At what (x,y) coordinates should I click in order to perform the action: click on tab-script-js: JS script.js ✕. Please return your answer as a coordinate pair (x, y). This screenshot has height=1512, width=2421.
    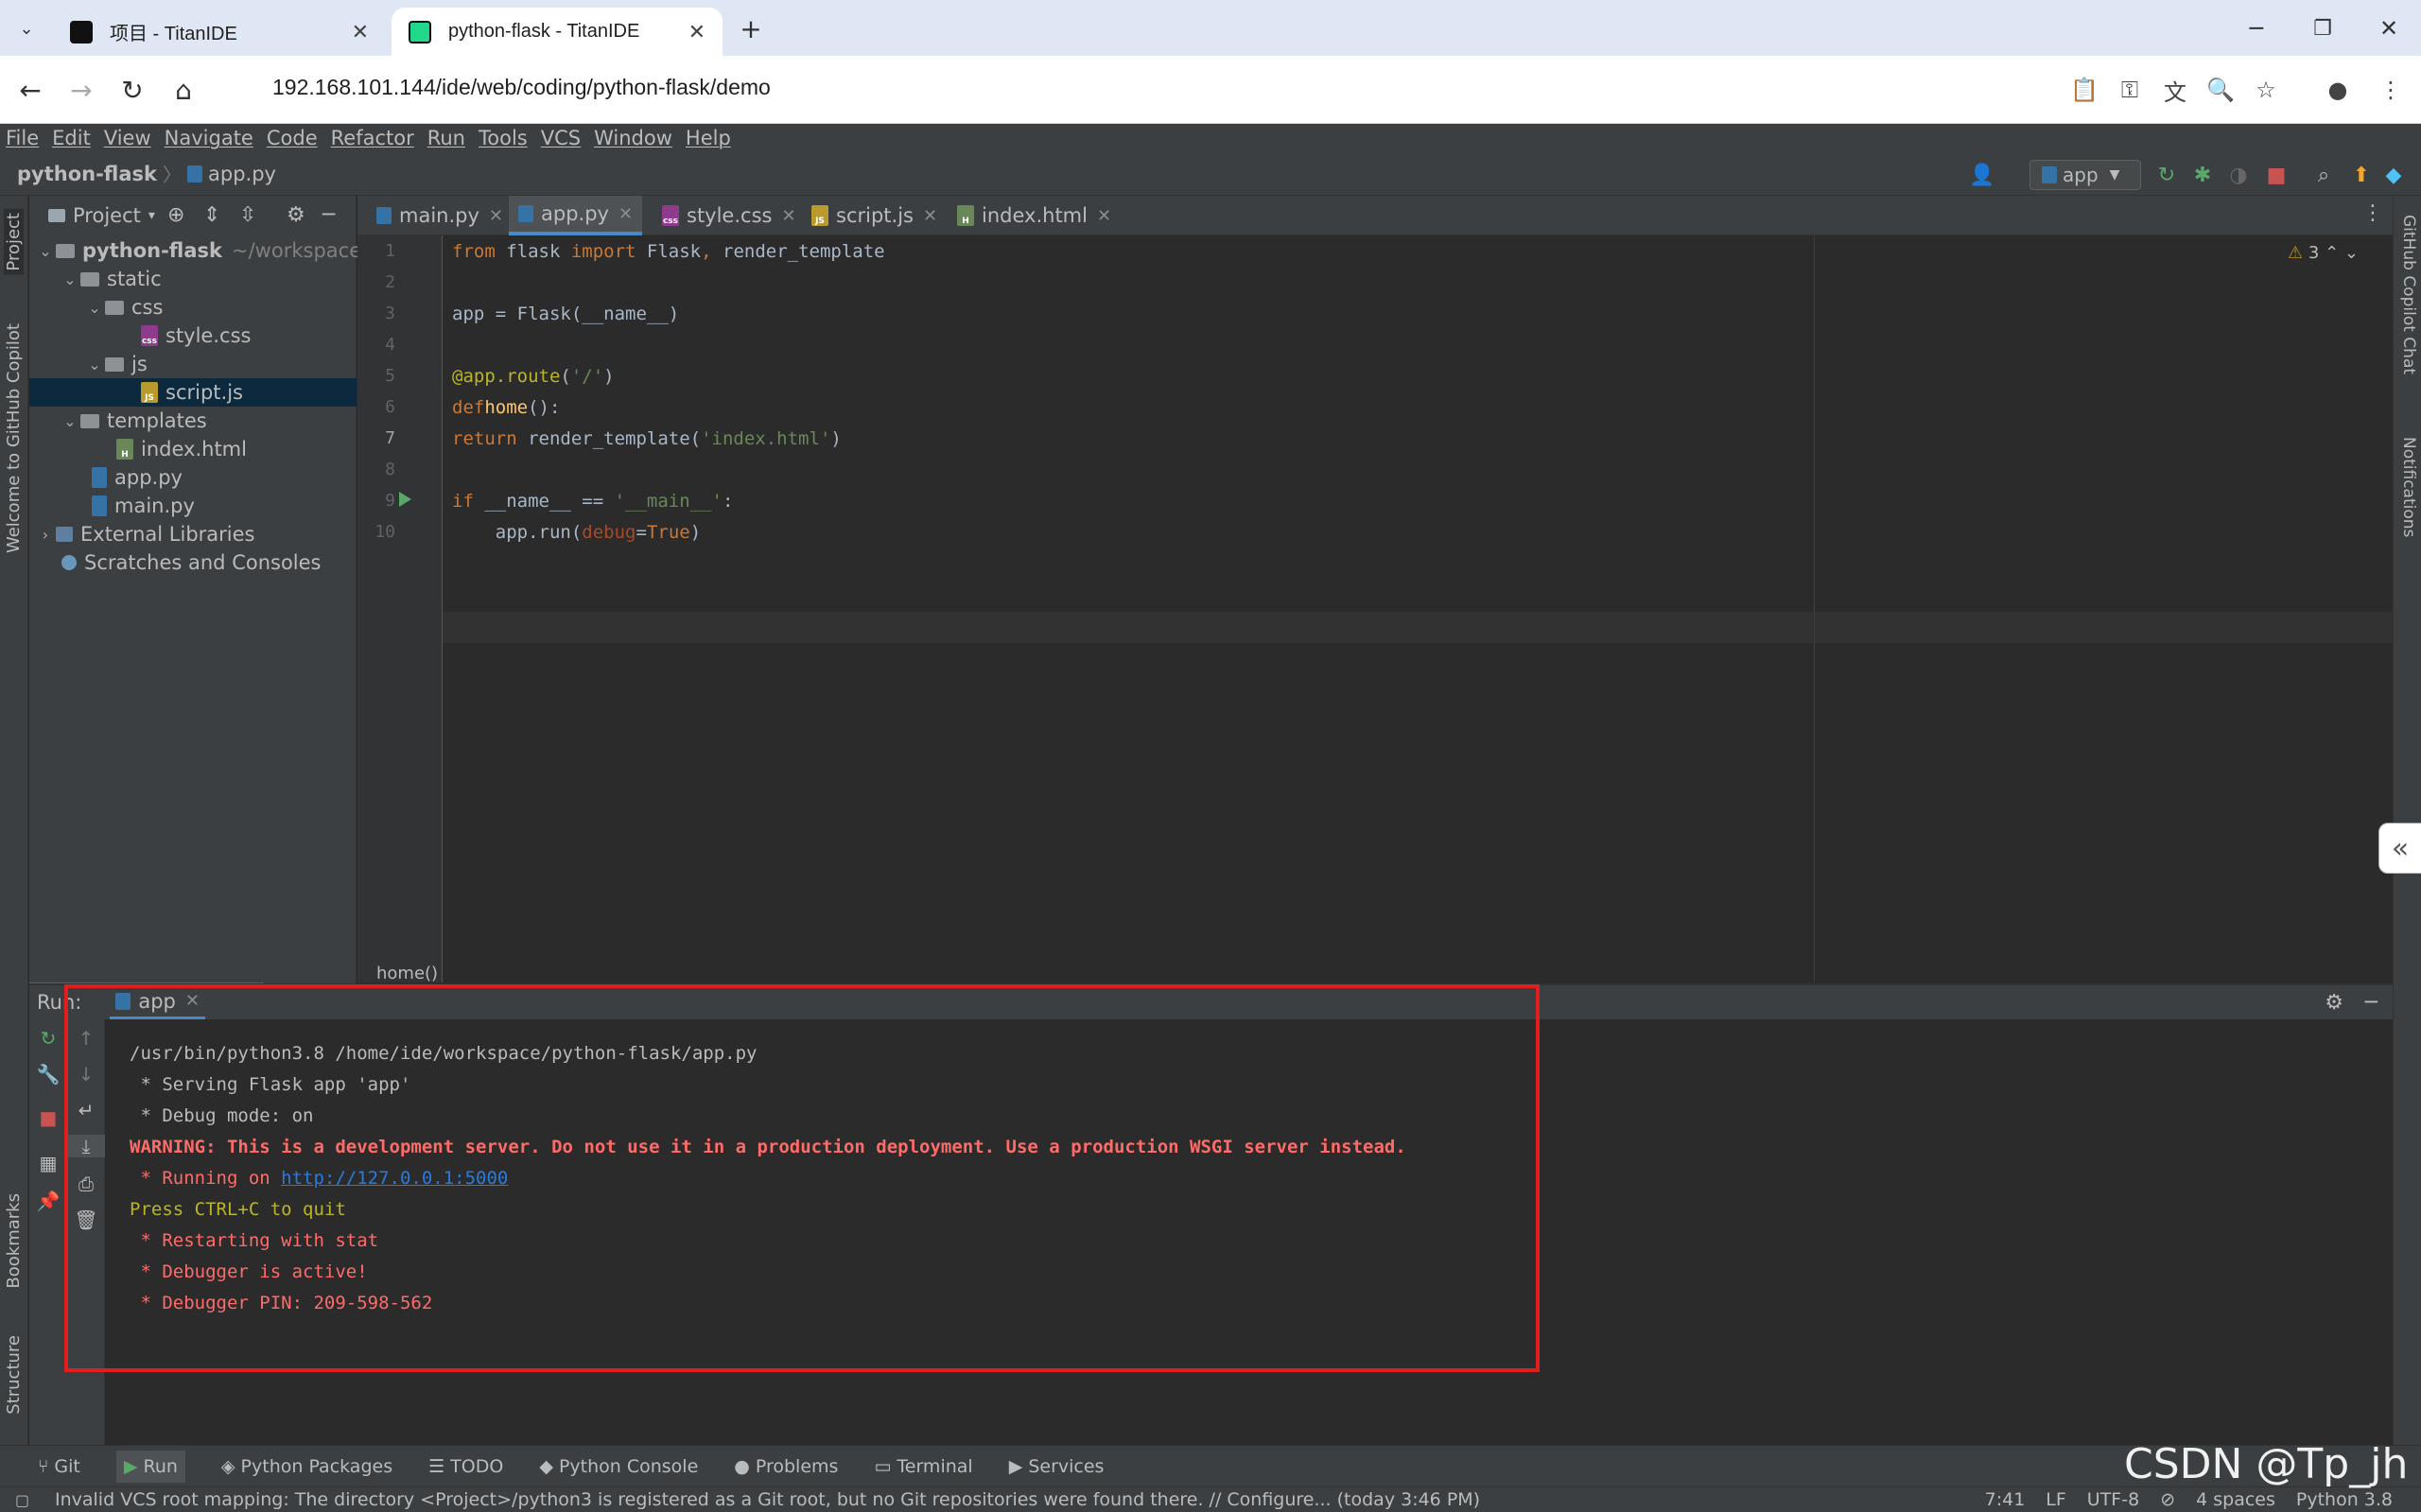
    Looking at the image, I should click on (874, 215).